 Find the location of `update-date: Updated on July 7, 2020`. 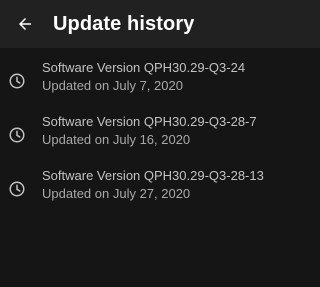

update-date: Updated on July 7, 2020 is located at coordinates (112, 85).